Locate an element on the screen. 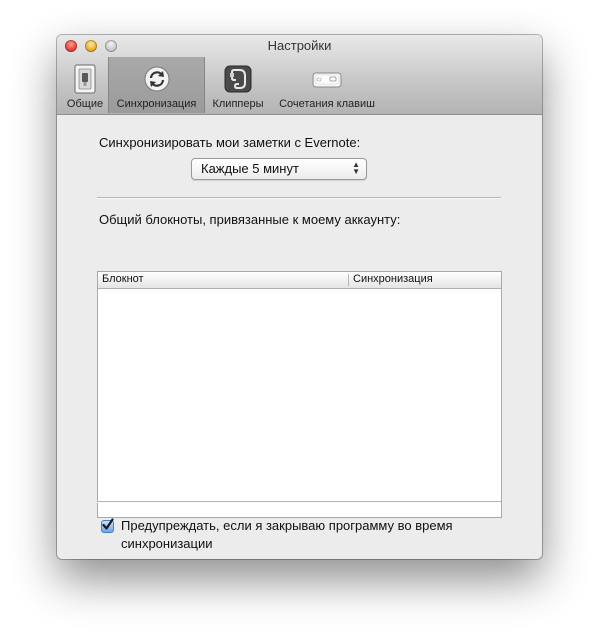  tab-shortcuts: Сочетания клавиш is located at coordinates (327, 85).